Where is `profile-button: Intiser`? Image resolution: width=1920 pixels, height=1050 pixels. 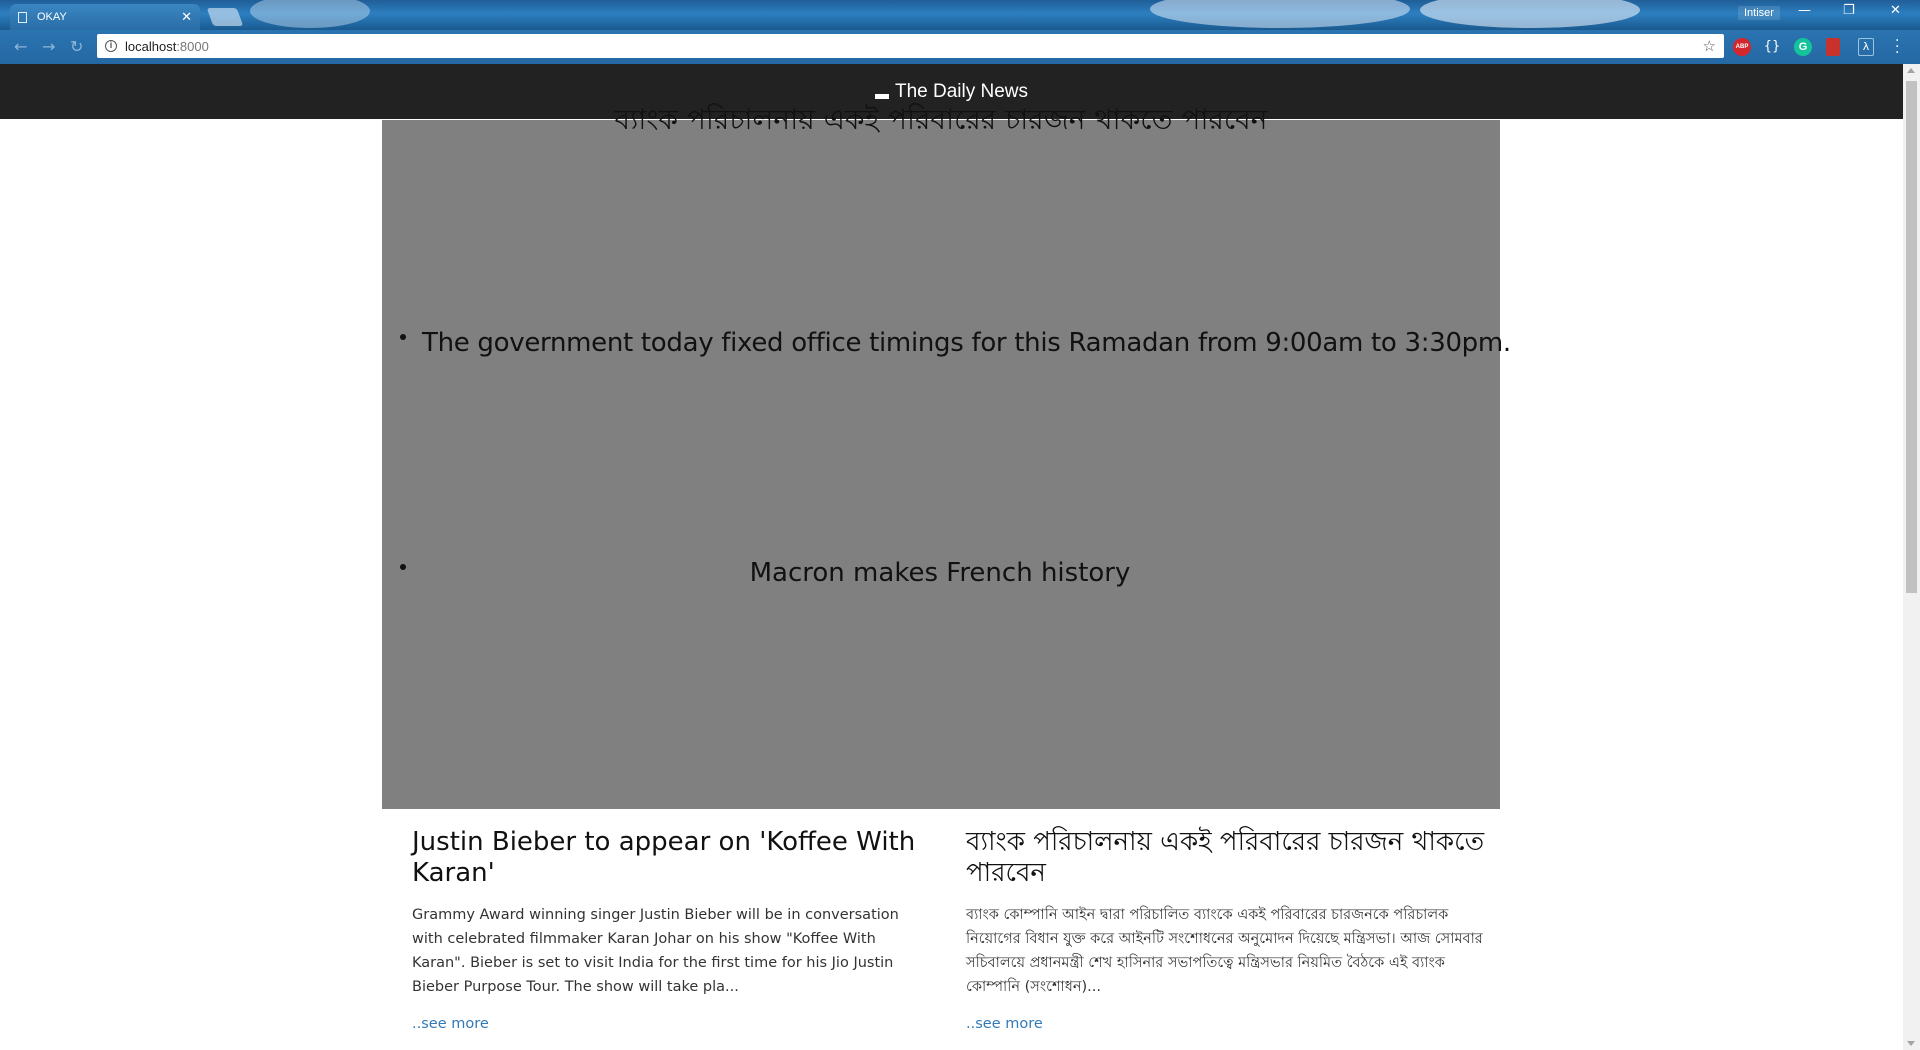 profile-button: Intiser is located at coordinates (1759, 13).